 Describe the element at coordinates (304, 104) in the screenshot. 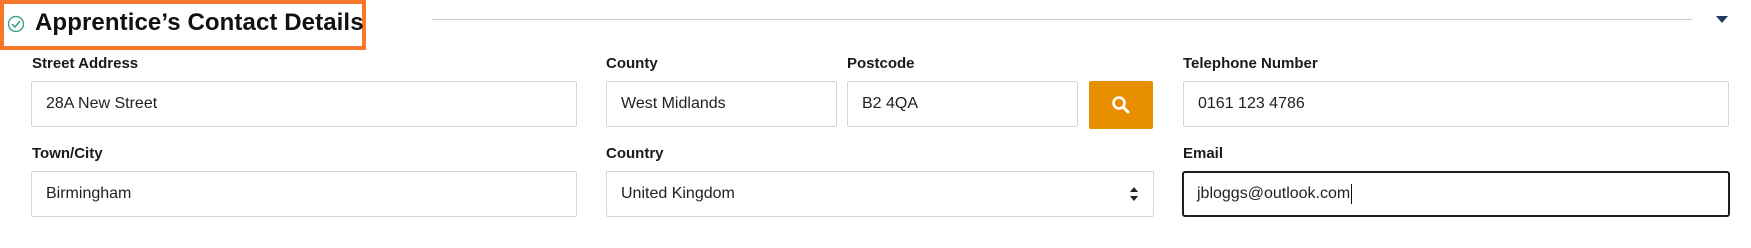

I see `street-address-input: 28A New Street` at that location.